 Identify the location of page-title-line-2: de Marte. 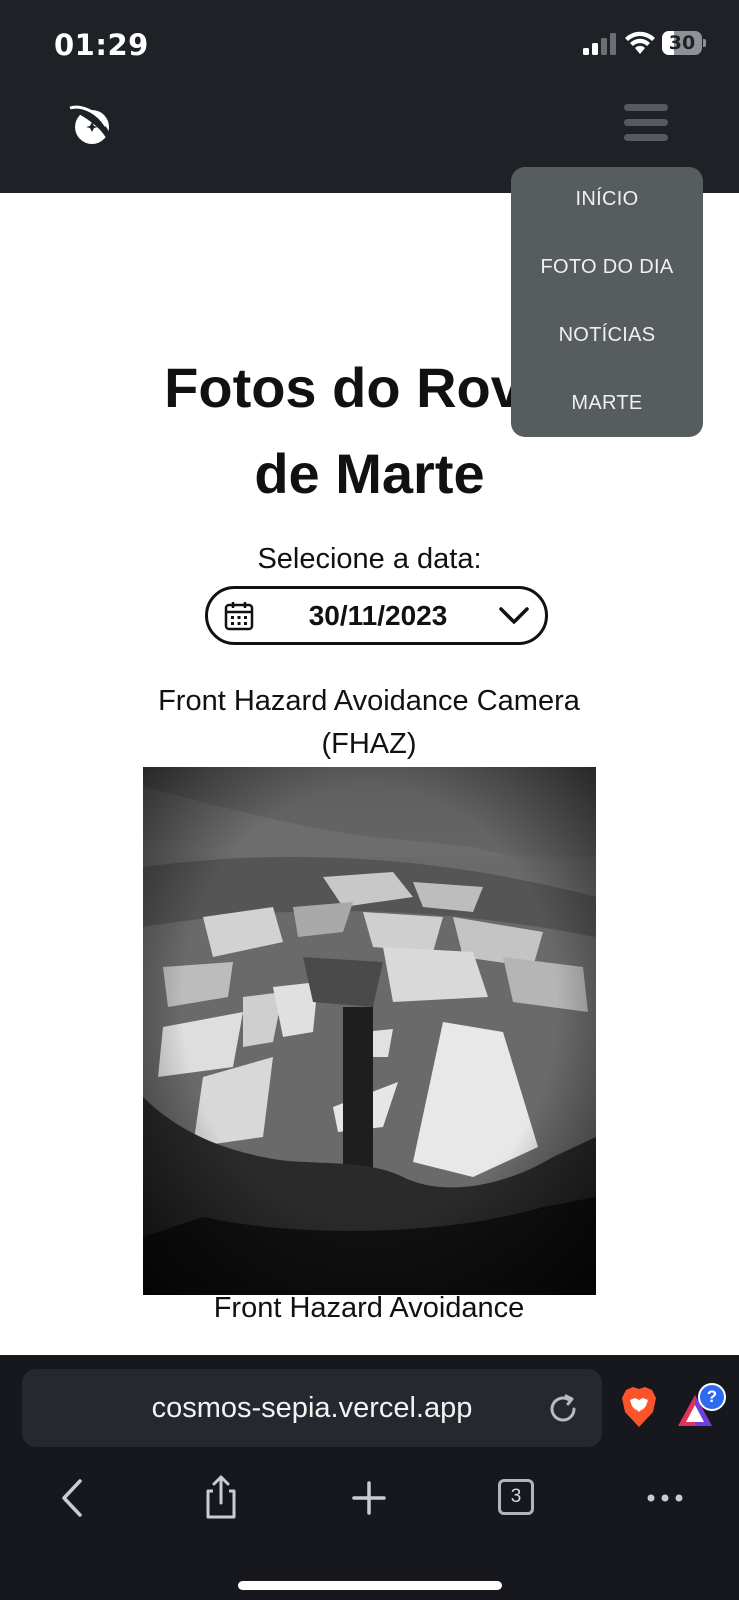
(369, 473).